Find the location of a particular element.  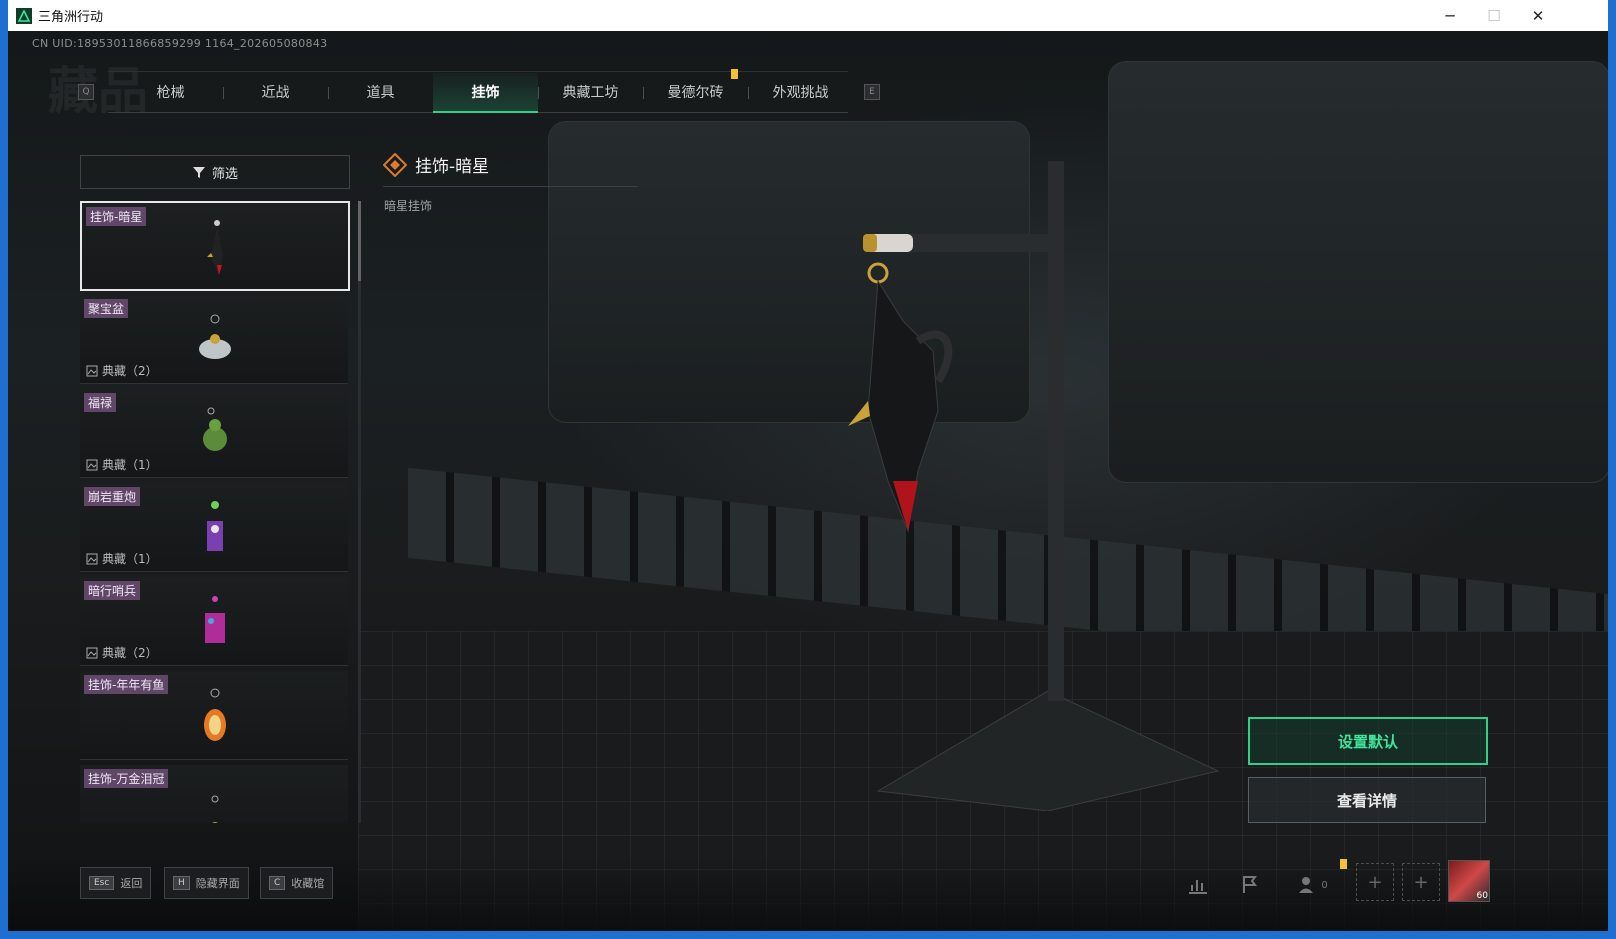

filter-label: 筛选 is located at coordinates (224, 174).